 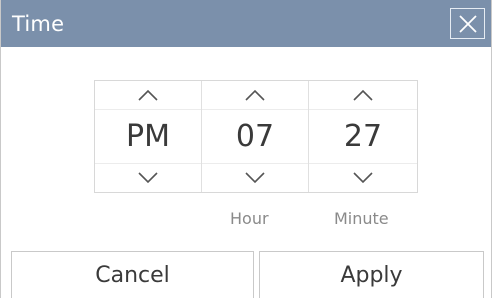 I want to click on hour-up-button, so click(x=255, y=95).